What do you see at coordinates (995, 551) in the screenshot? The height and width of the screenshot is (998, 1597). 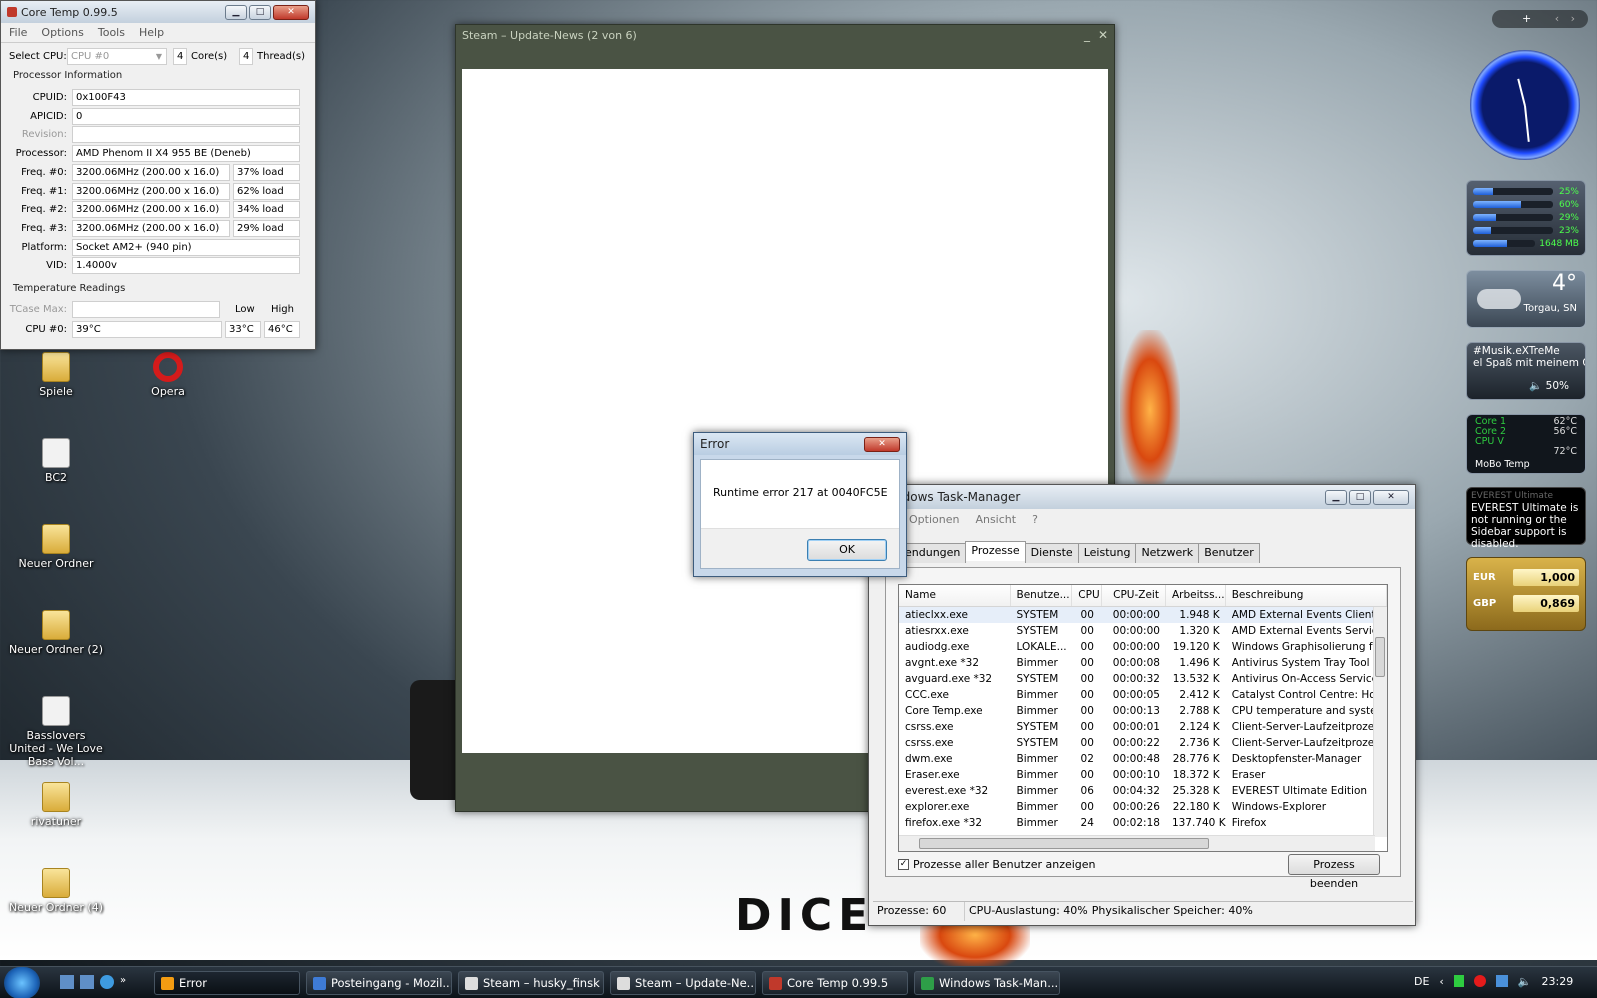 I see `tab-prozesse: Prozesse` at bounding box center [995, 551].